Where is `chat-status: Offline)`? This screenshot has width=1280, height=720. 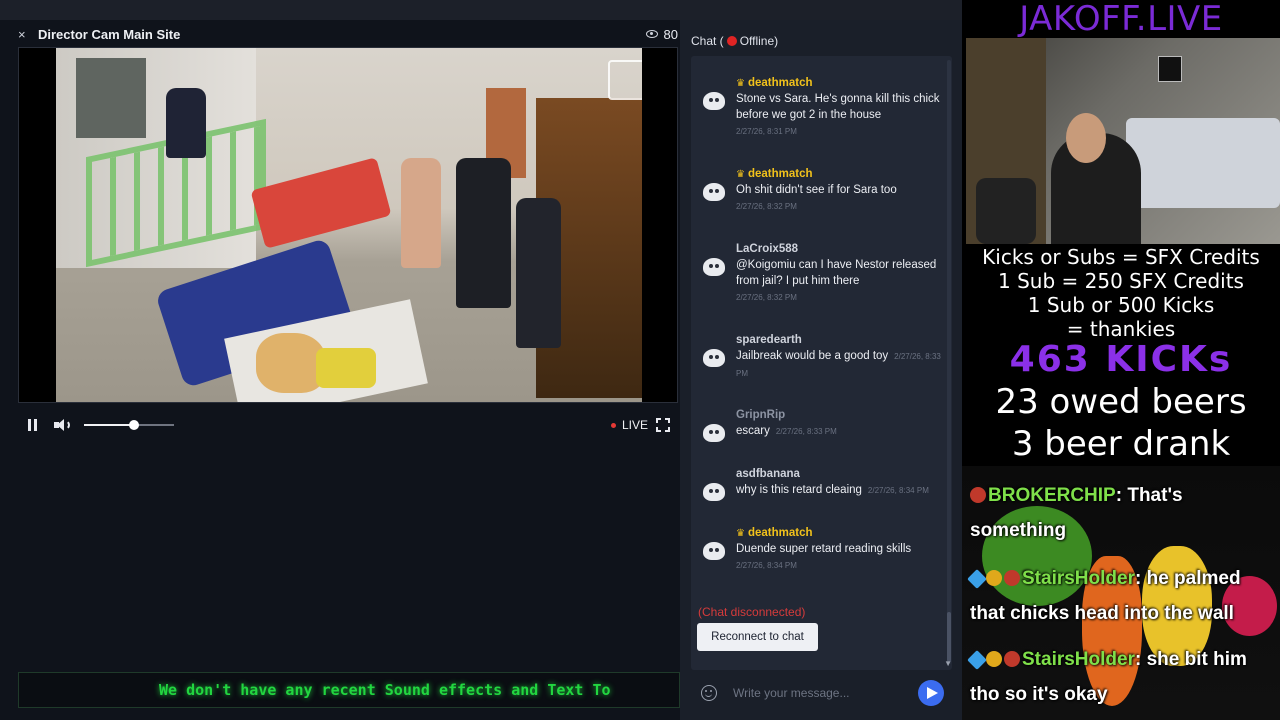 chat-status: Offline) is located at coordinates (759, 41).